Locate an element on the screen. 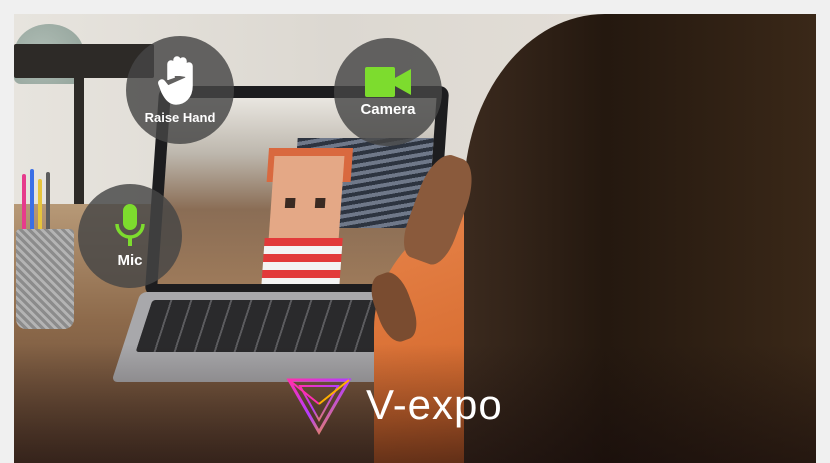  brand-logo: V-expo is located at coordinates (394, 405).